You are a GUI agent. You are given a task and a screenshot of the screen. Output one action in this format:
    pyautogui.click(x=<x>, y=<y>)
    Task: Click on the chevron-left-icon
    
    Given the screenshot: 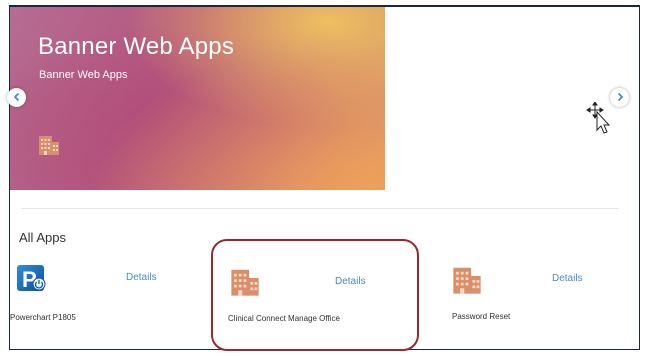 What is the action you would take?
    pyautogui.click(x=17, y=98)
    